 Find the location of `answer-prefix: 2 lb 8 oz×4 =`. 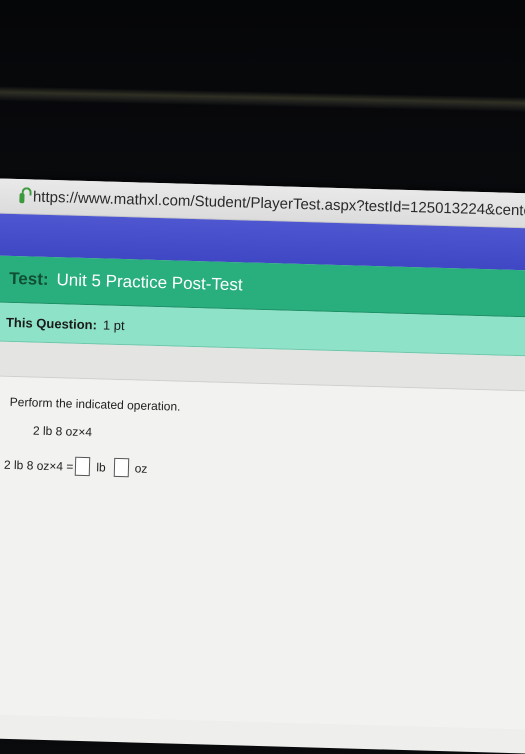

answer-prefix: 2 lb 8 oz×4 = is located at coordinates (38, 465).